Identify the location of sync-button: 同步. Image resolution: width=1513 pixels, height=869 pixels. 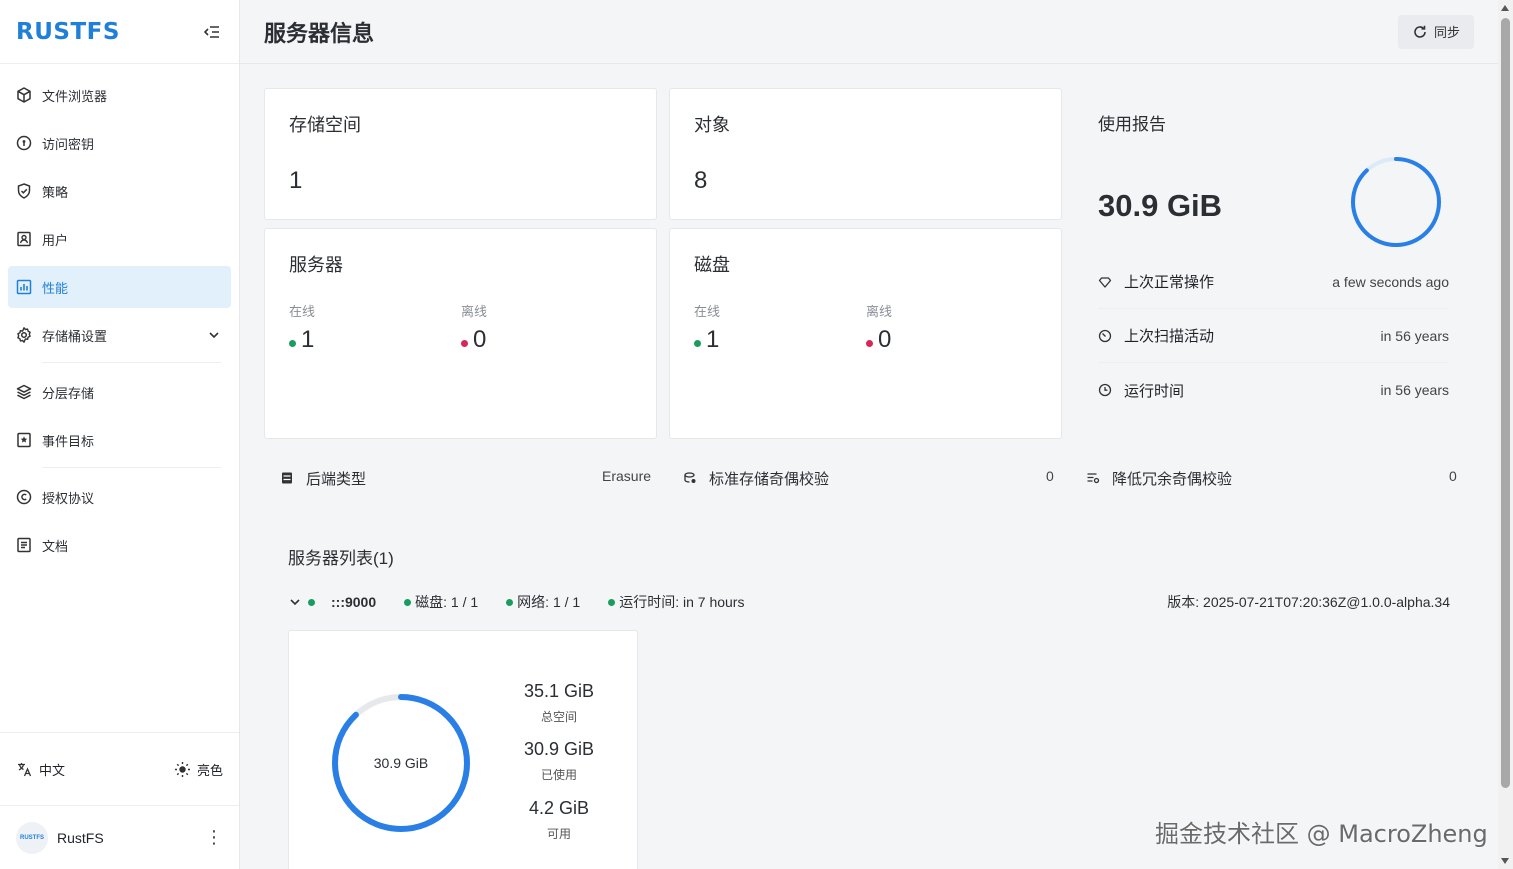
(1435, 31).